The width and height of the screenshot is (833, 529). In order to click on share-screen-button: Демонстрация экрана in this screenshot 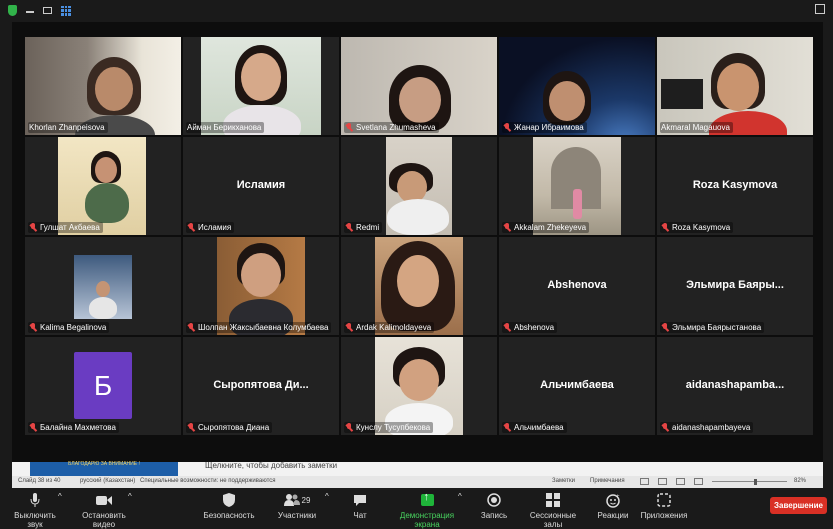, I will do `click(427, 510)`.